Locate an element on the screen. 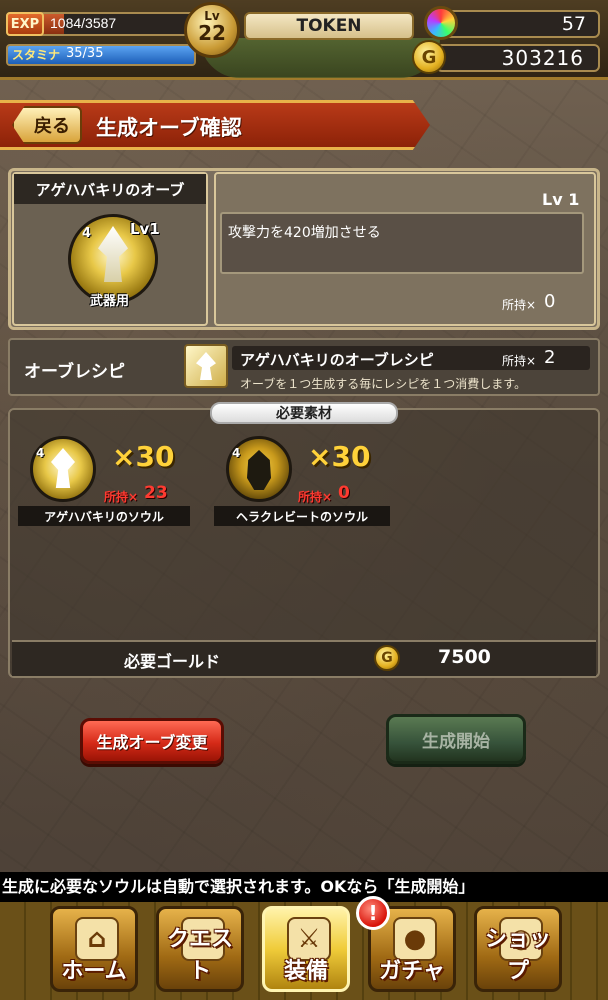 This screenshot has width=608, height=1000. required-gold-label: 必要ゴールド is located at coordinates (172, 661).